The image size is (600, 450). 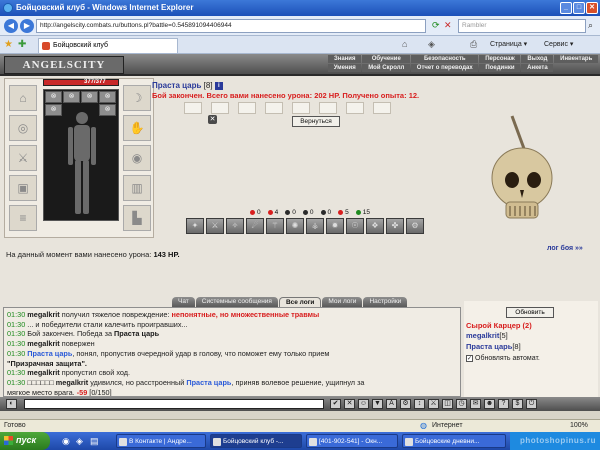 I want to click on action-icon: ⚶, so click(x=315, y=226).